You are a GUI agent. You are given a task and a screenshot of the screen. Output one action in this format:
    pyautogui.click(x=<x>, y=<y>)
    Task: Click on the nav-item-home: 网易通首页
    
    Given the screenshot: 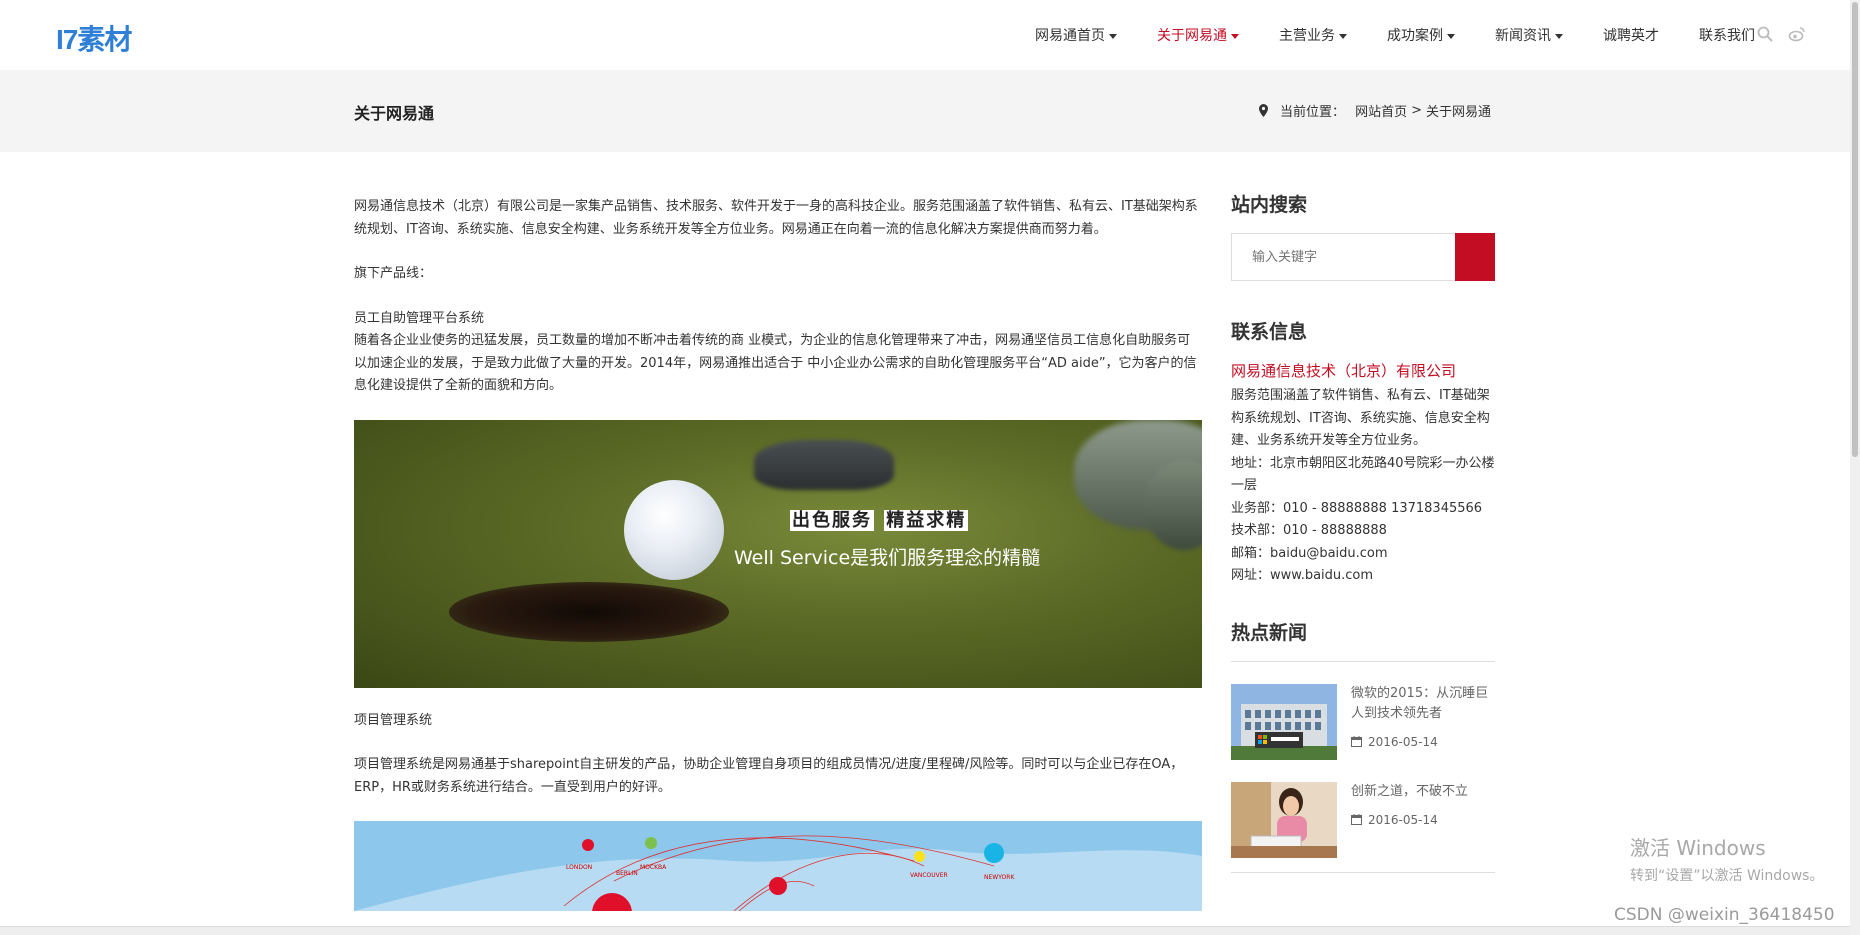 What is the action you would take?
    pyautogui.click(x=1076, y=35)
    